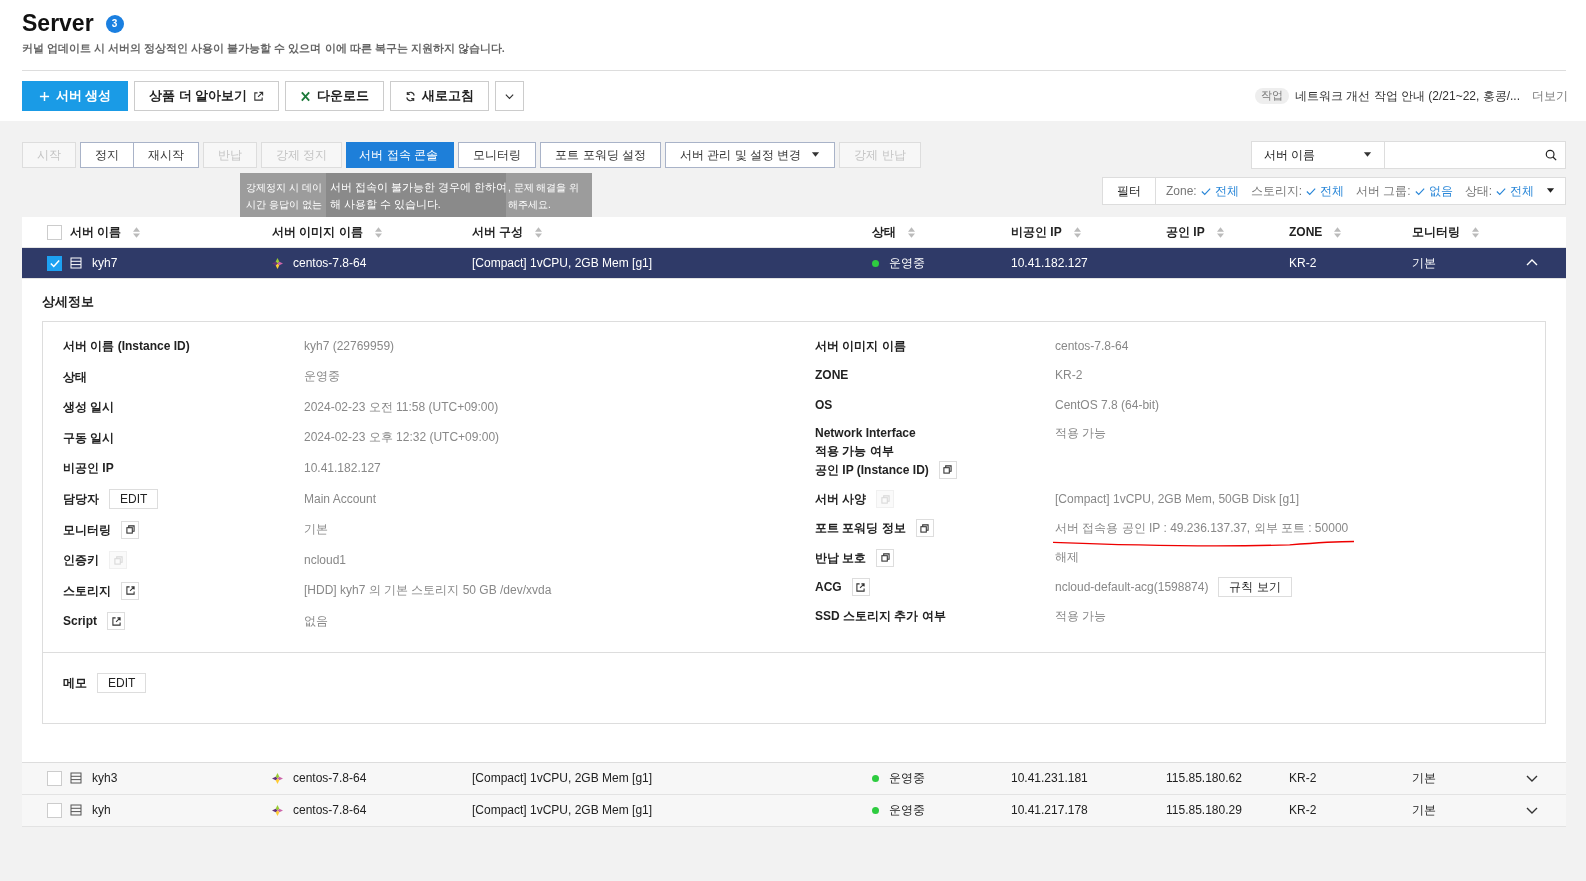 The width and height of the screenshot is (1586, 881). Describe the element at coordinates (87, 530) in the screenshot. I see `field-label: 모니터링` at that location.